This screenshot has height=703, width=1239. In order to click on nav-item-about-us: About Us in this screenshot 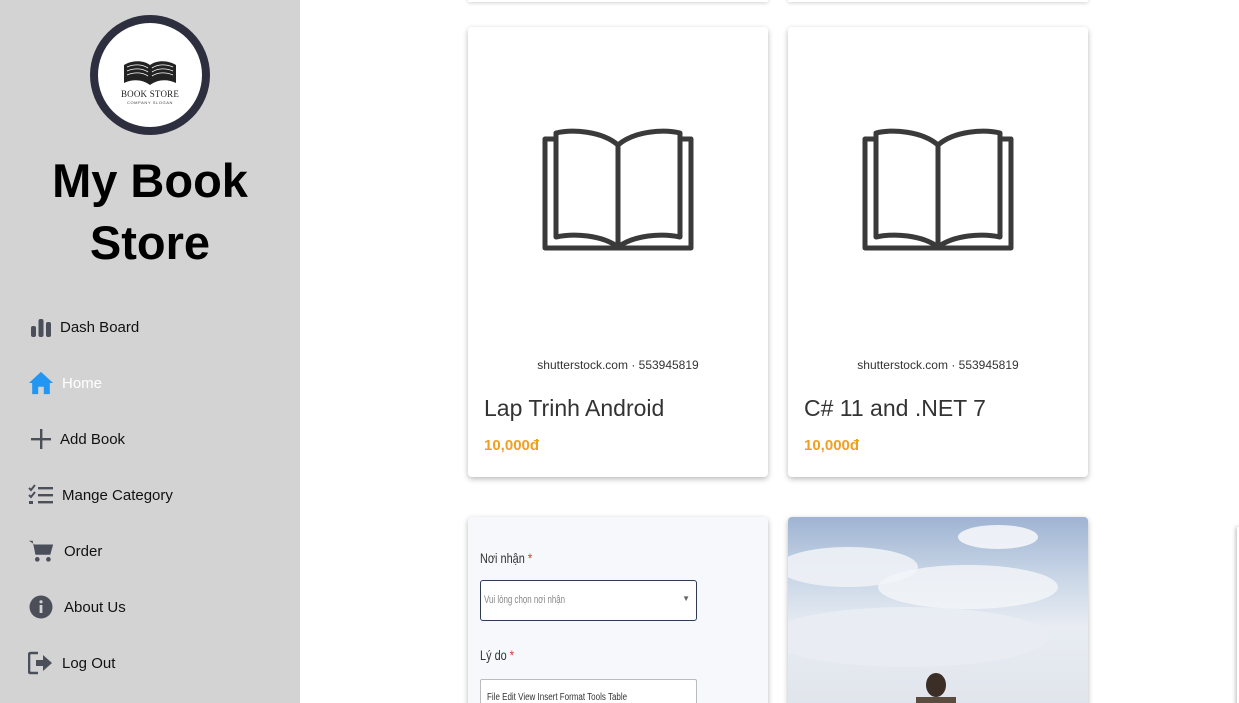, I will do `click(77, 607)`.